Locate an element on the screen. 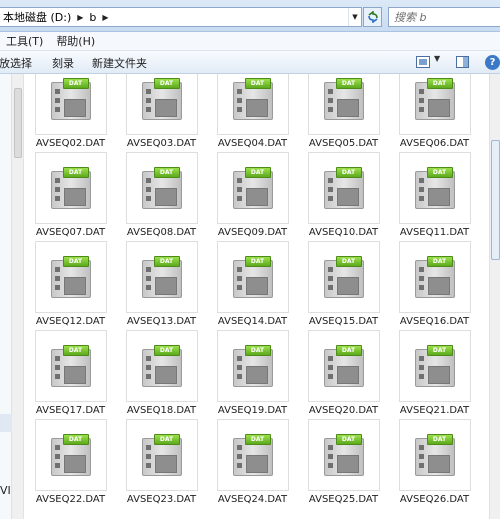 This screenshot has height=519, width=500. breadcrumb-drive: 本地磁盘 (D:) is located at coordinates (37, 17).